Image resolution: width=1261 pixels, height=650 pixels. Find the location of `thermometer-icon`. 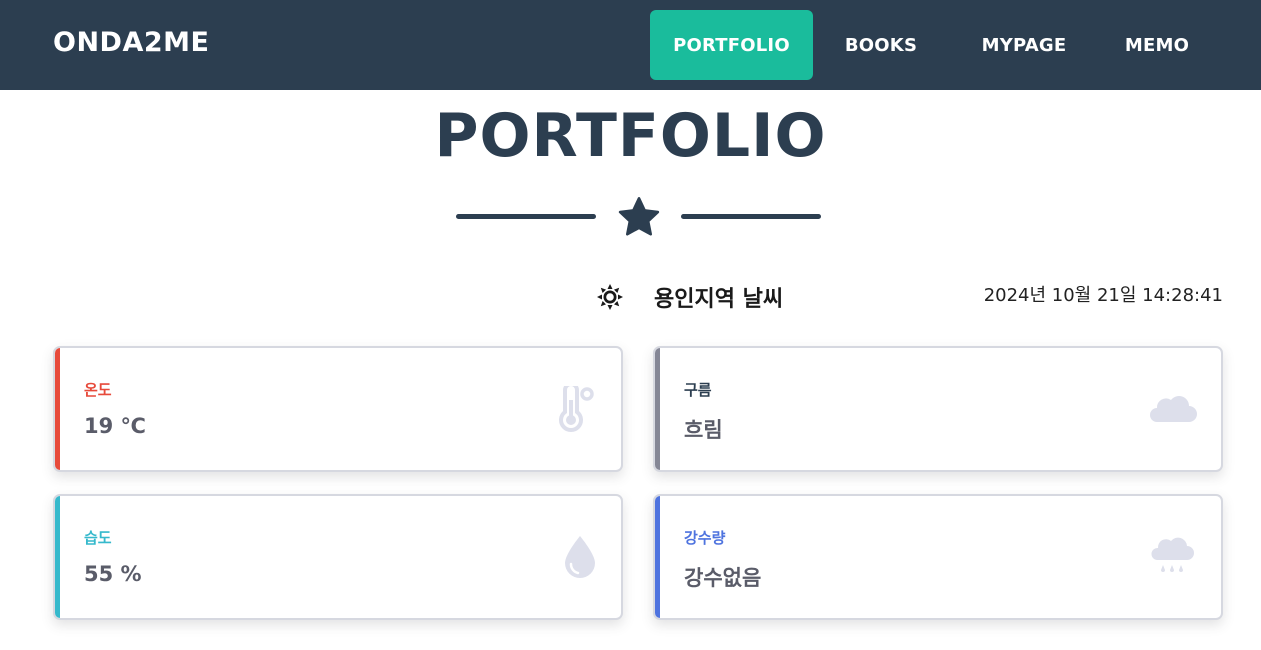

thermometer-icon is located at coordinates (576, 409).